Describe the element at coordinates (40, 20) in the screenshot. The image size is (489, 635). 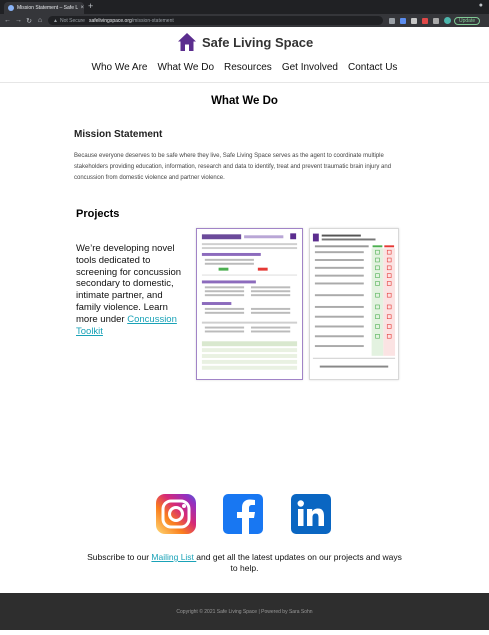
I see `home-button: ⌂` at that location.